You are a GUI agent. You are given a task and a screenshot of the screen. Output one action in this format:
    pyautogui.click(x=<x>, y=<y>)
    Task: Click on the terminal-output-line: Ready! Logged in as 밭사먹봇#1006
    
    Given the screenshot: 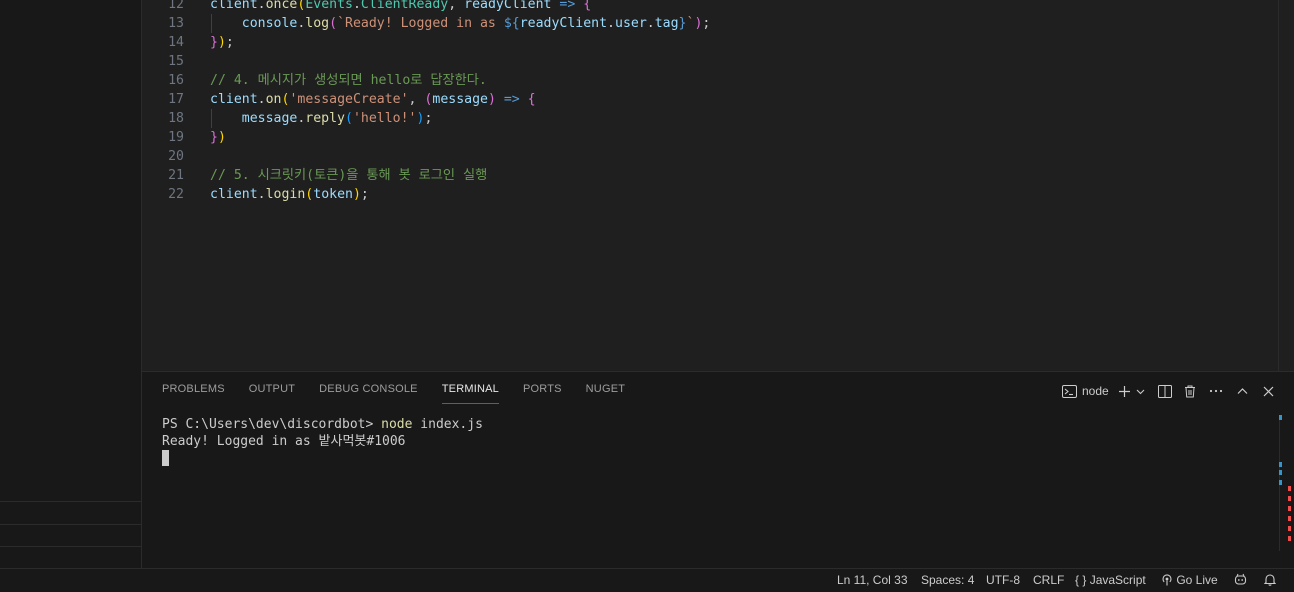 What is the action you would take?
    pyautogui.click(x=284, y=441)
    